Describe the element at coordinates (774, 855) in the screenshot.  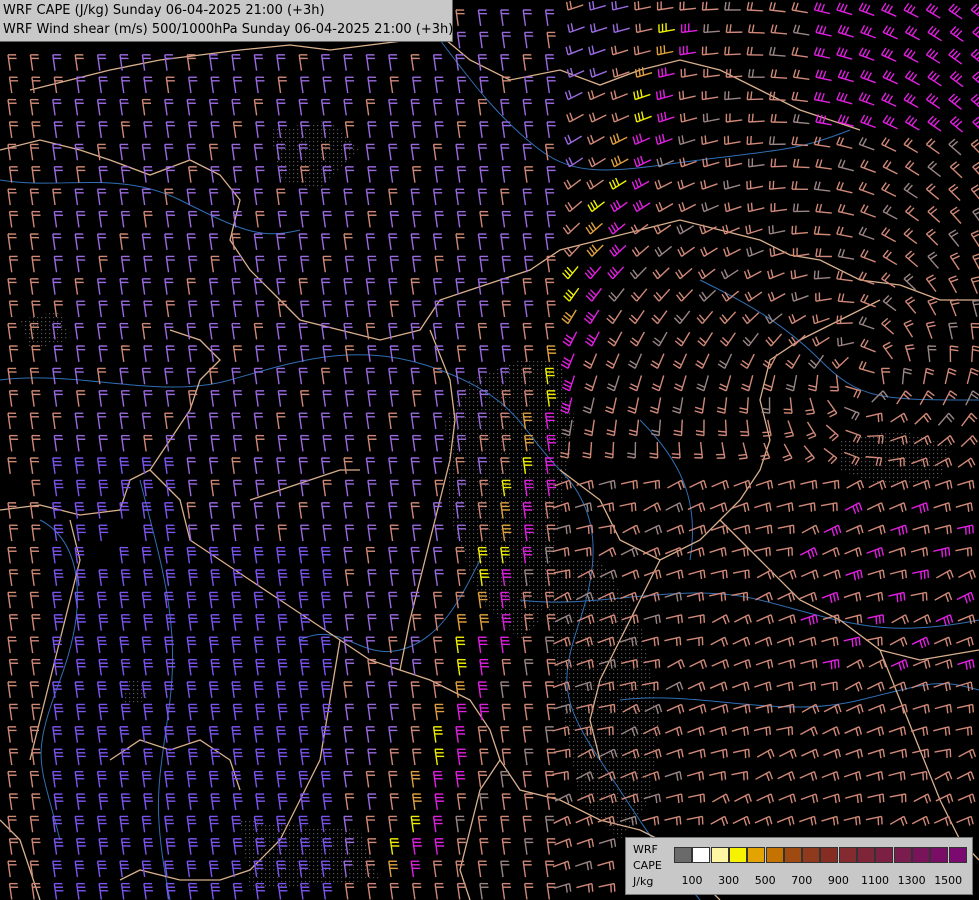
I see `legend-swatch` at that location.